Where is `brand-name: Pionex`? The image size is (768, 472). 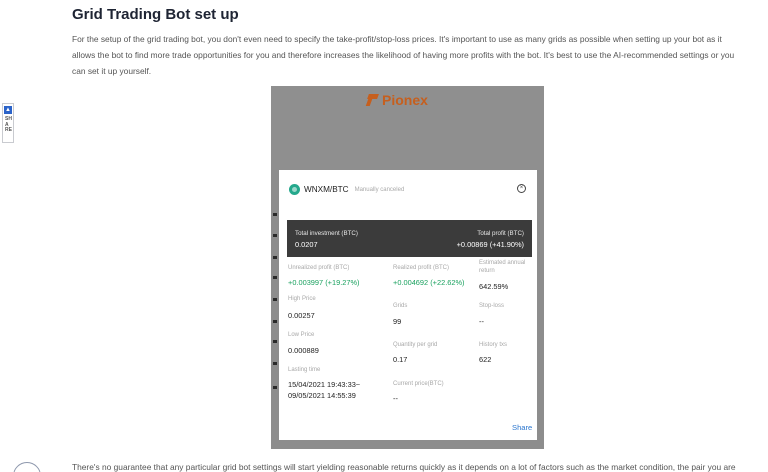 brand-name: Pionex is located at coordinates (405, 100).